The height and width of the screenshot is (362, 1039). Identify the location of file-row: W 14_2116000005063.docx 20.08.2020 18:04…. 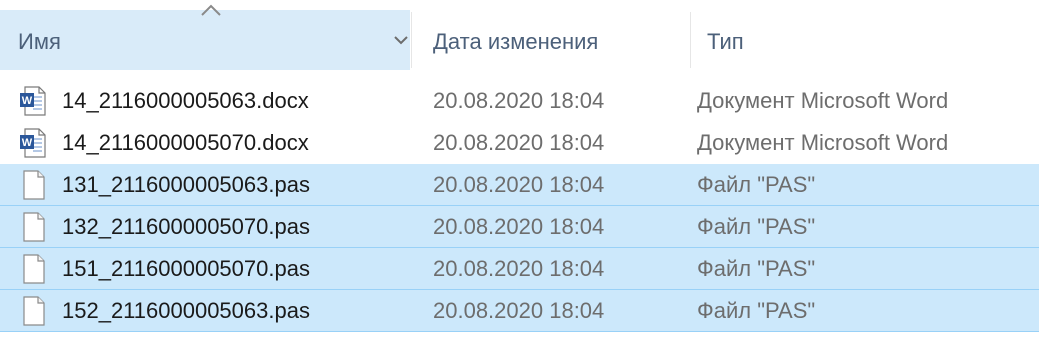
(519, 101).